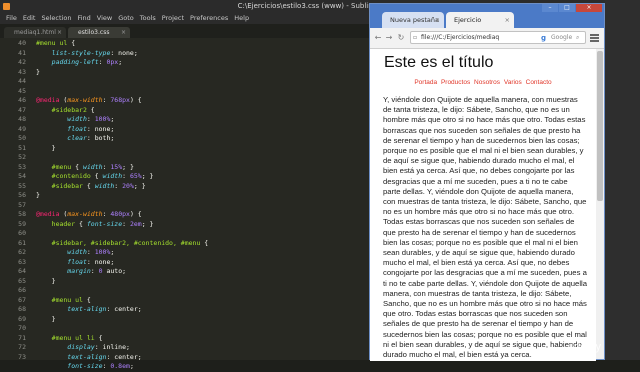 The height and width of the screenshot is (372, 640). I want to click on tab-ejercicio: Ejercicio ×, so click(480, 20).